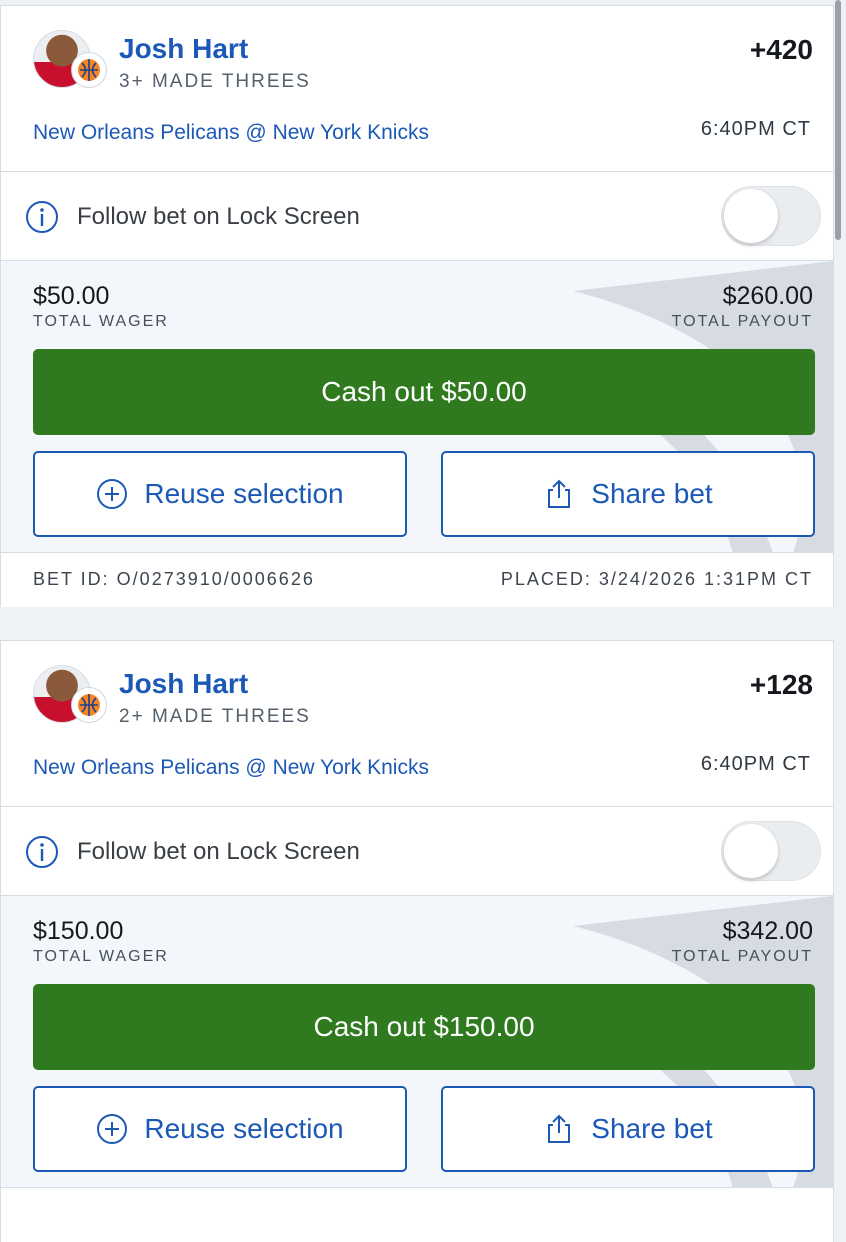  What do you see at coordinates (71, 296) in the screenshot?
I see `total-wager-amount: $50.00` at bounding box center [71, 296].